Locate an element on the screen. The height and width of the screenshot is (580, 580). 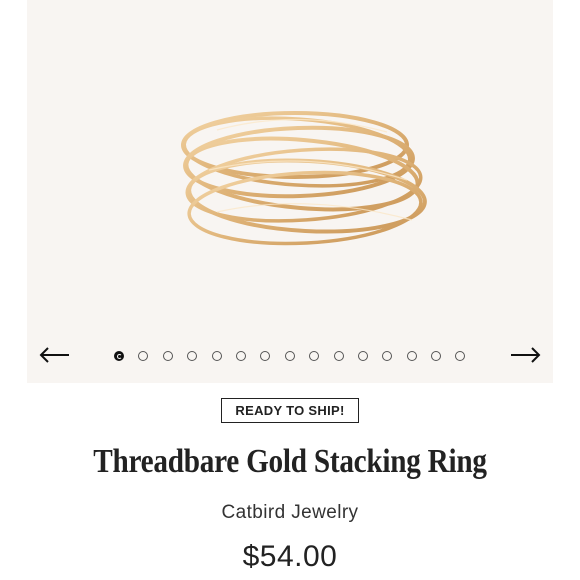
product-price: $54.00 is located at coordinates (290, 556).